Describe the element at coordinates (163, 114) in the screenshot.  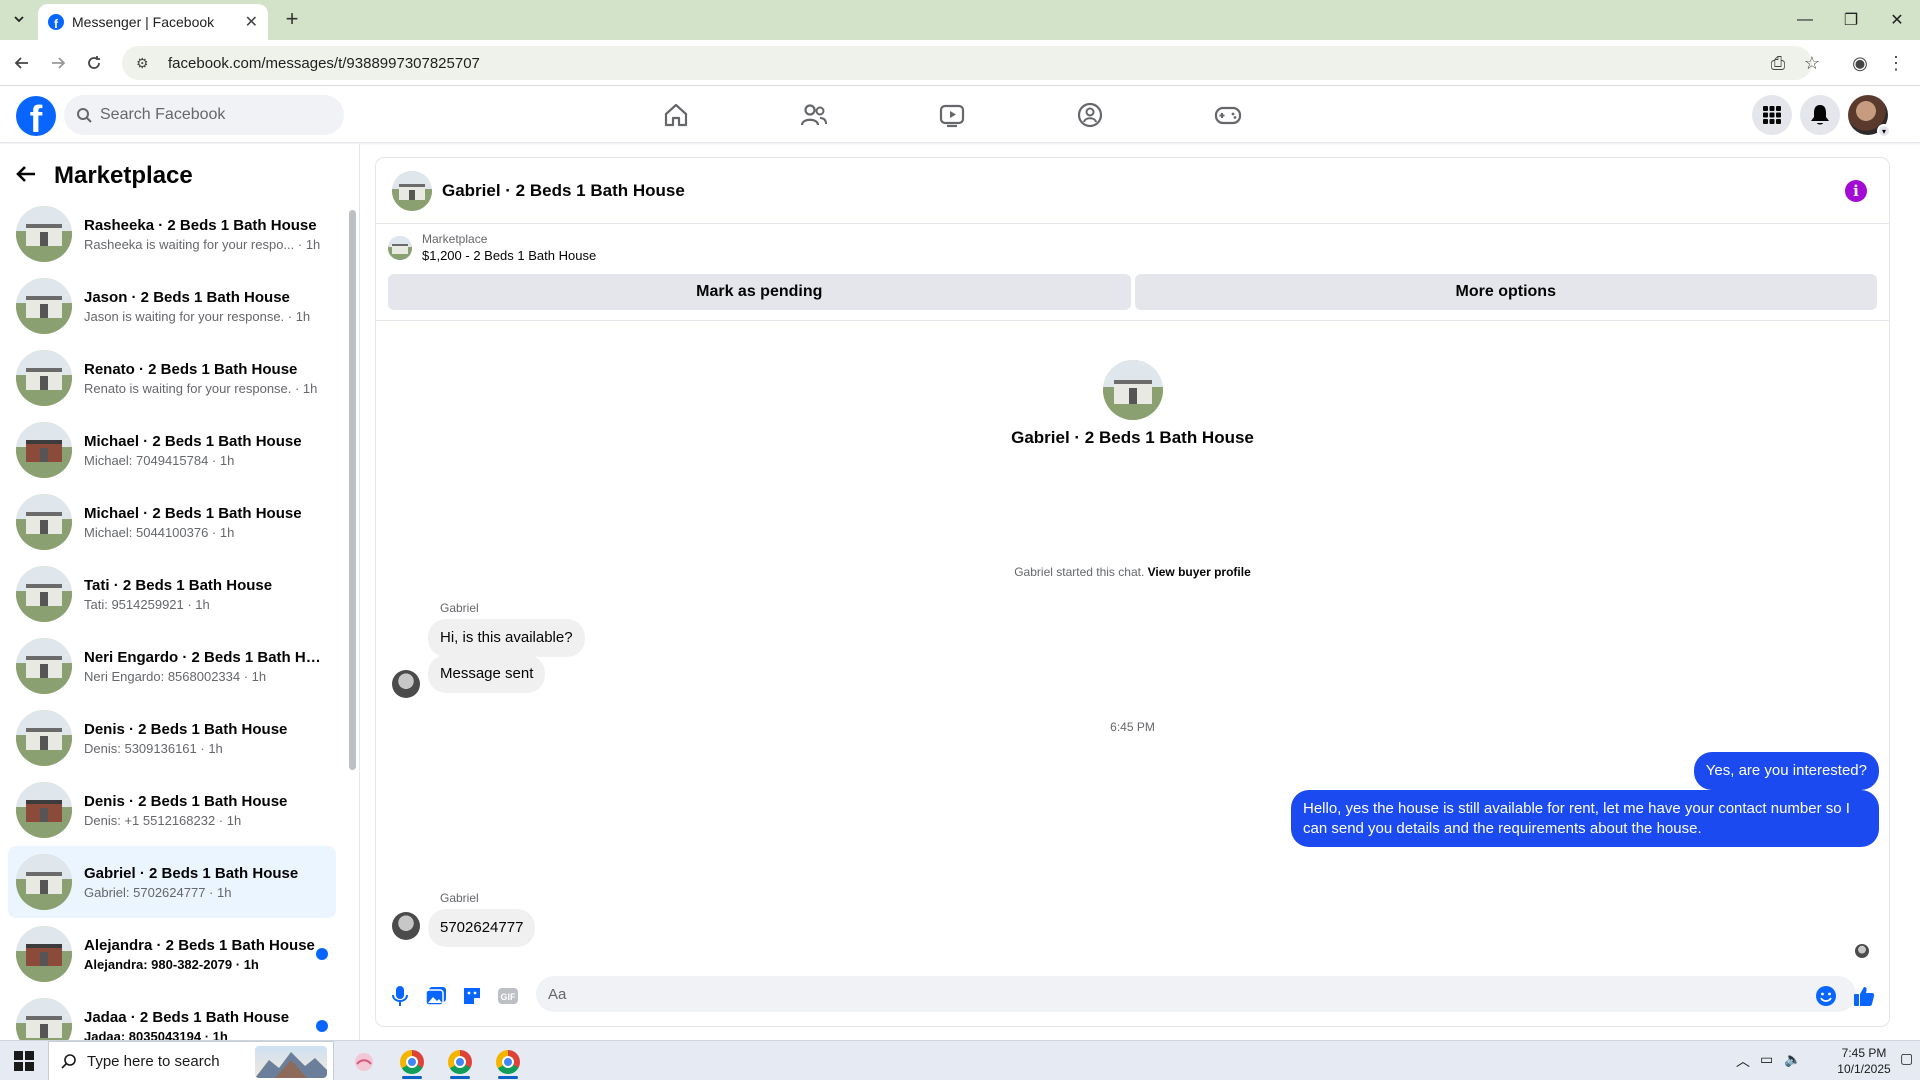
I see `search-placeholder: Search Facebook` at that location.